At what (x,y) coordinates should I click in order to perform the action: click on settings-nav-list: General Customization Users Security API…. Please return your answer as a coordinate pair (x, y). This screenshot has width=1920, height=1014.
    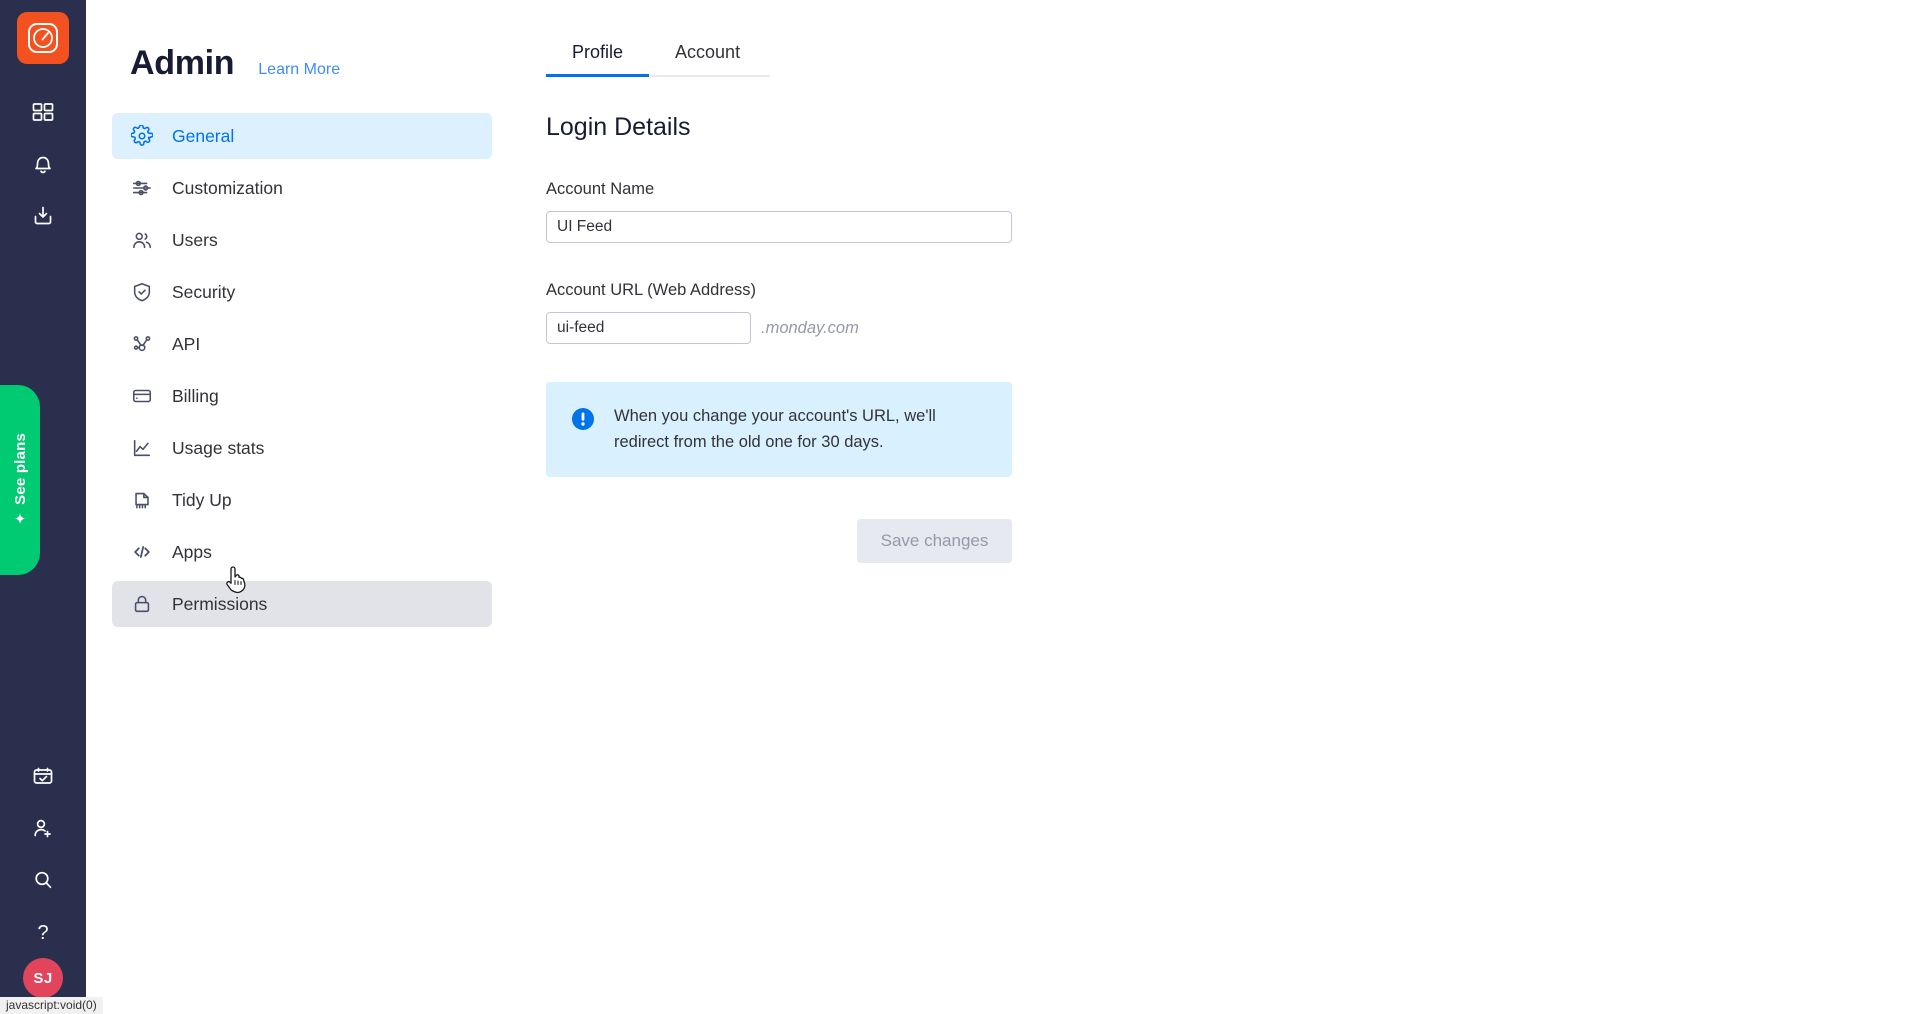
    Looking at the image, I should click on (301, 370).